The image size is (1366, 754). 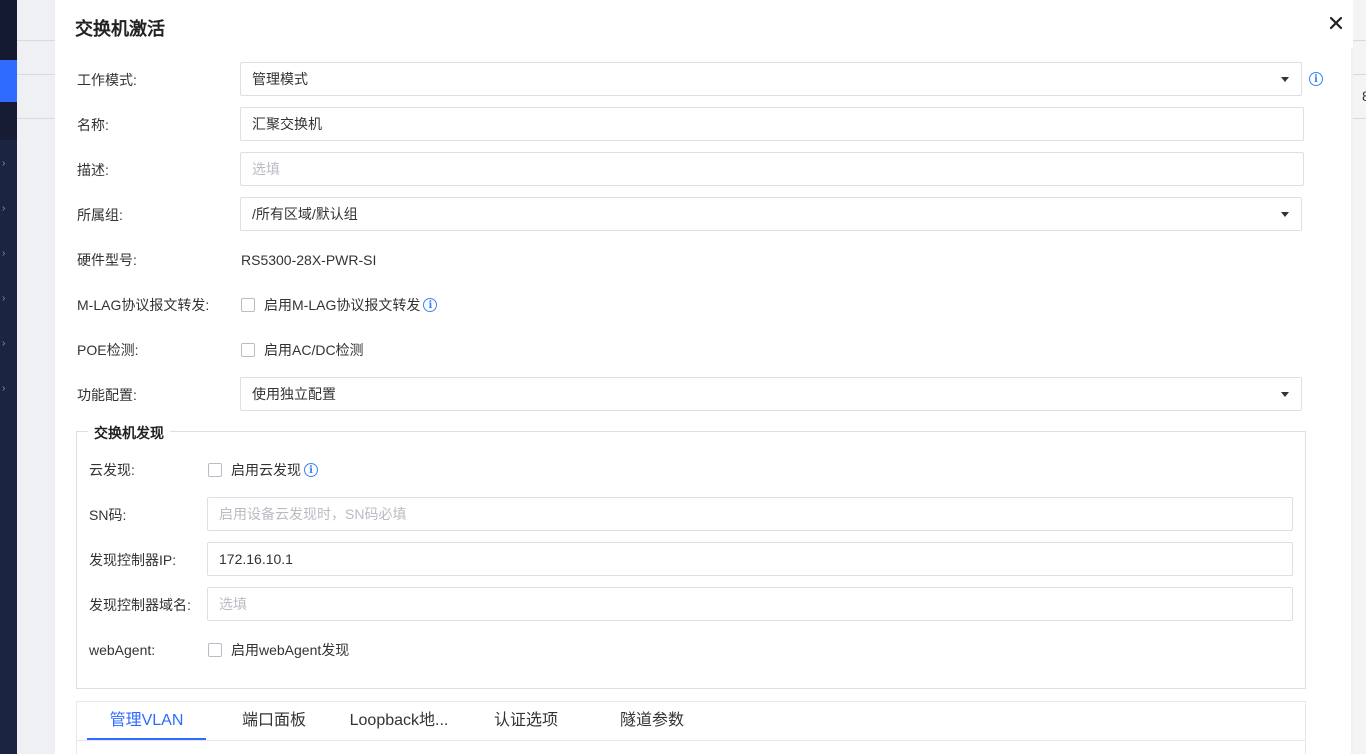 What do you see at coordinates (274, 721) in the screenshot?
I see `tab-port-panel: 端口面板` at bounding box center [274, 721].